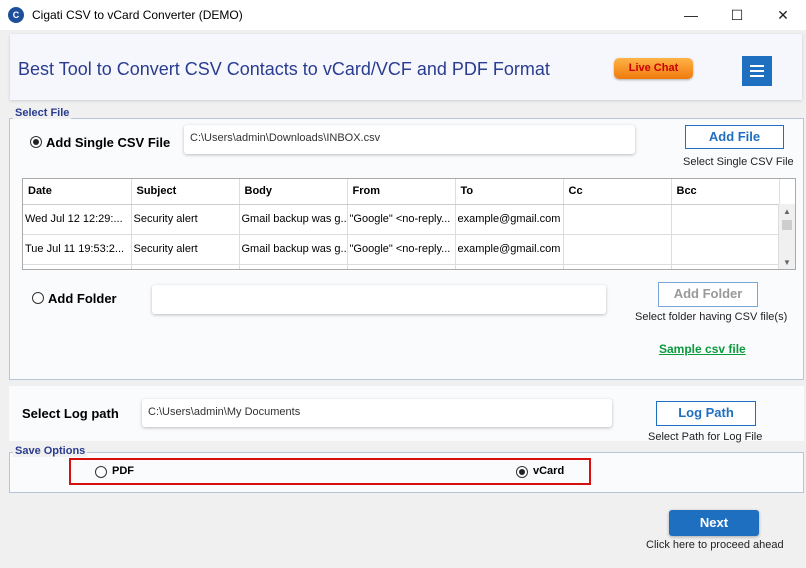  What do you see at coordinates (401, 266) in the screenshot?
I see `table-row` at bounding box center [401, 266].